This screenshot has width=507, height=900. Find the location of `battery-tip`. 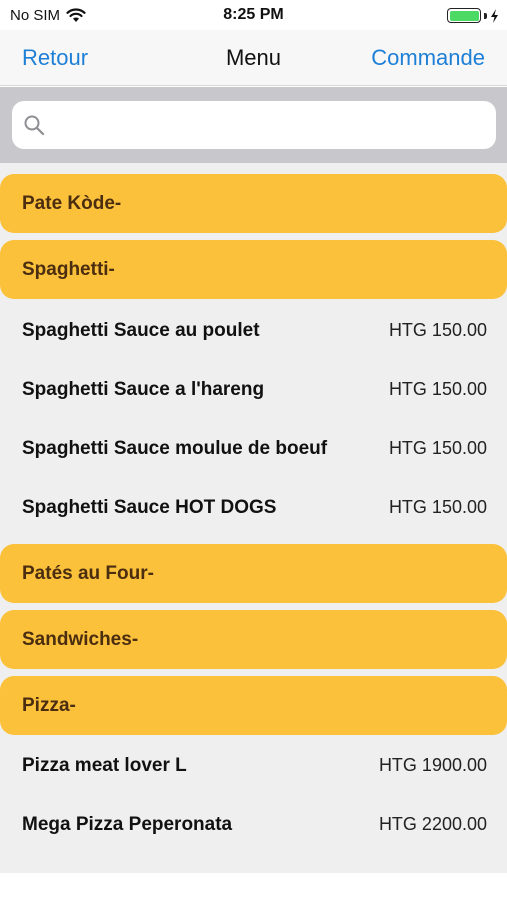

battery-tip is located at coordinates (485, 15).